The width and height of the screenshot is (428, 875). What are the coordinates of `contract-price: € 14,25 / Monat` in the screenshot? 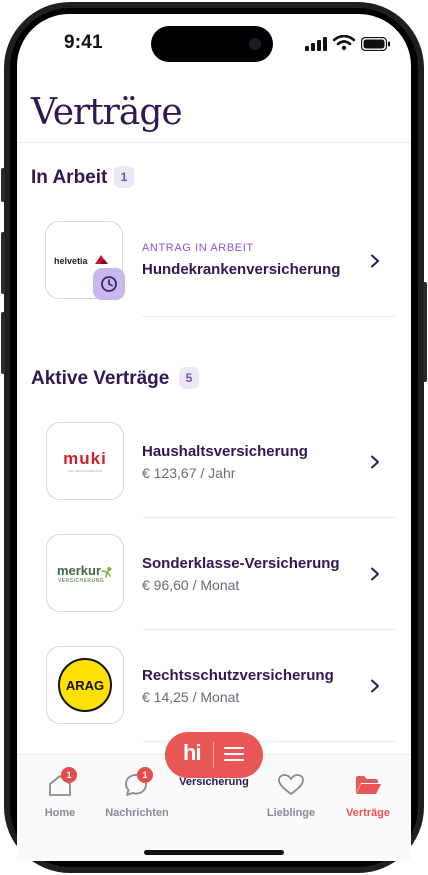 It's located at (191, 697).